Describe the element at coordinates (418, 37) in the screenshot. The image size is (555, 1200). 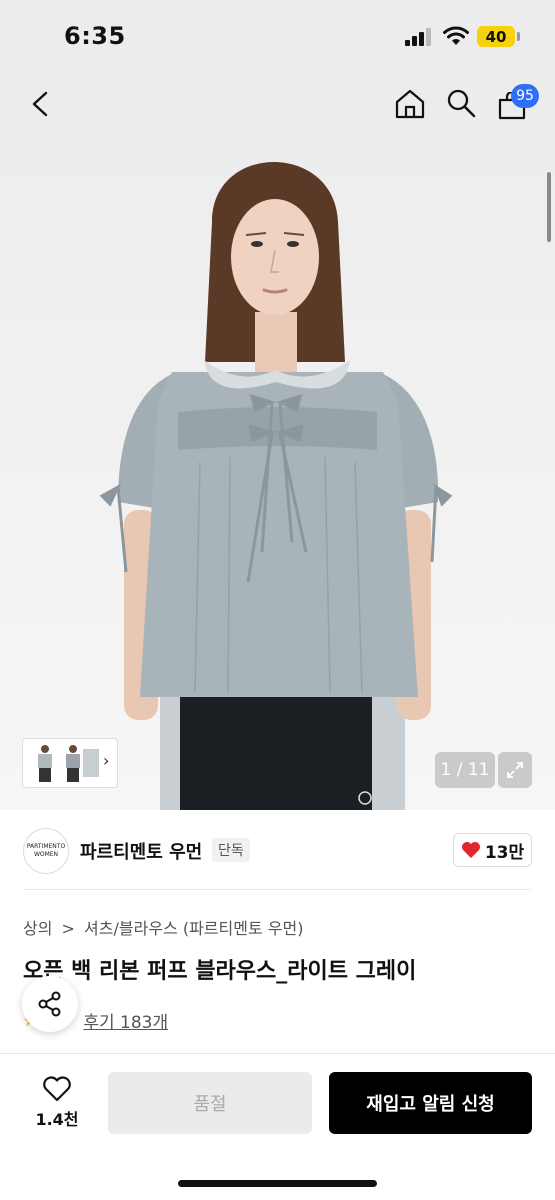
I see `cellular-signal-icon` at that location.